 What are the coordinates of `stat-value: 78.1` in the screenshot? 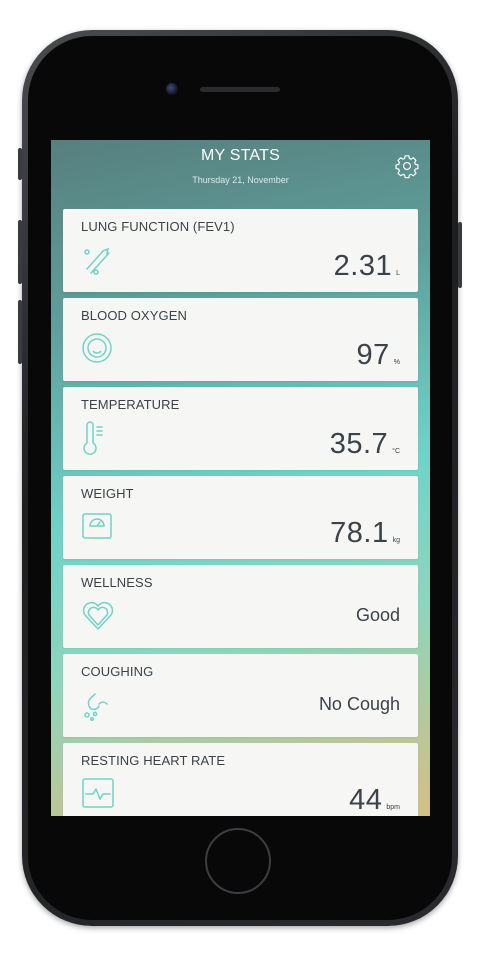 It's located at (359, 533).